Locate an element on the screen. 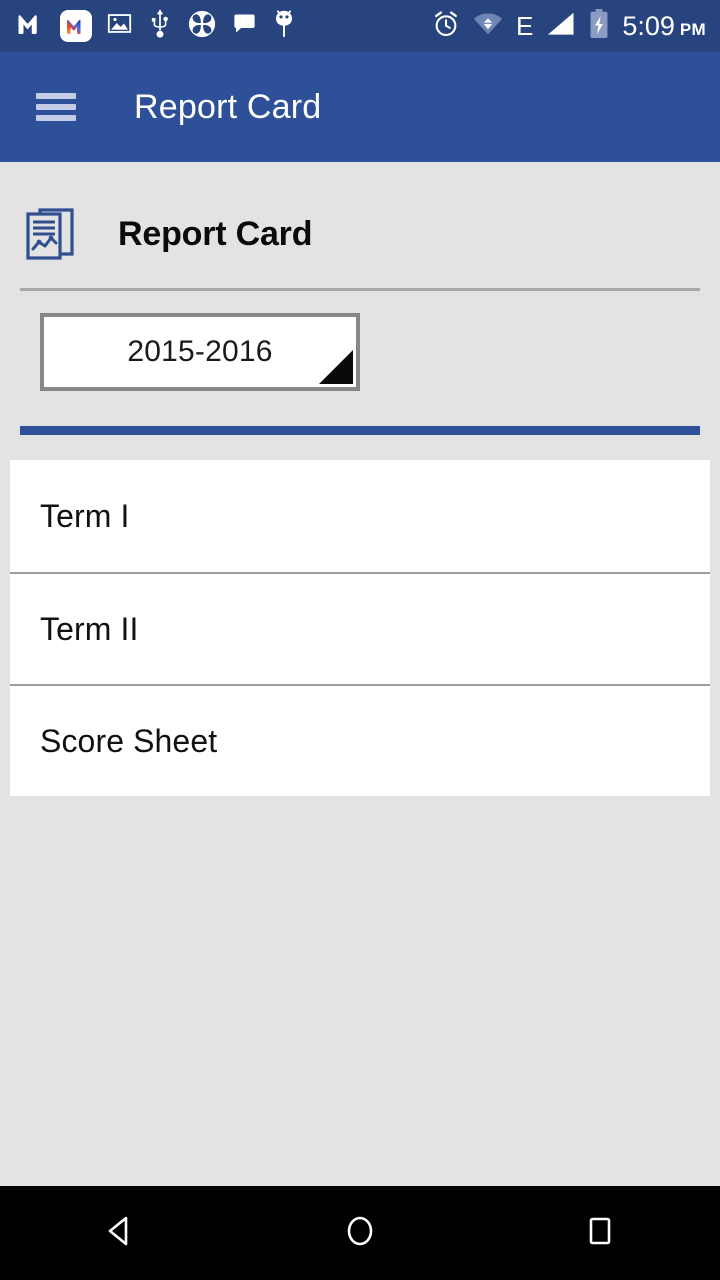  status-bar-clock: 5:09 PM is located at coordinates (664, 25).